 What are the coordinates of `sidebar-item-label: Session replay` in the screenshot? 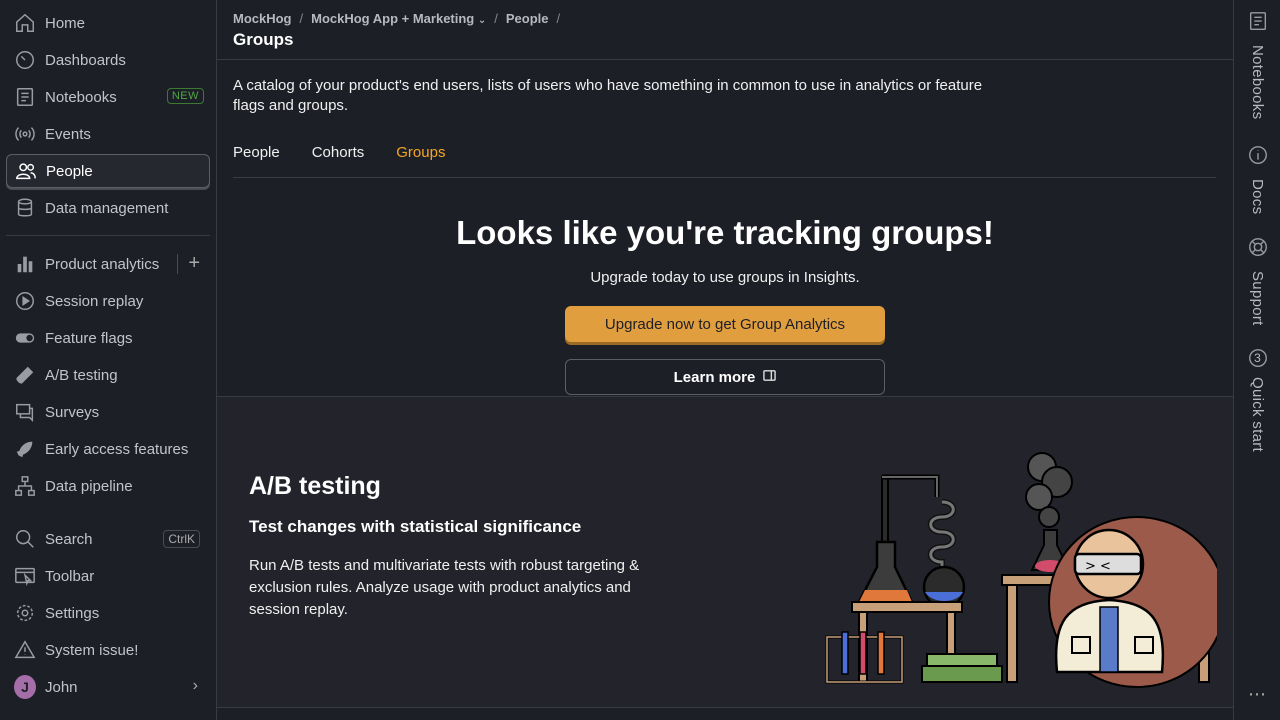 It's located at (94, 301).